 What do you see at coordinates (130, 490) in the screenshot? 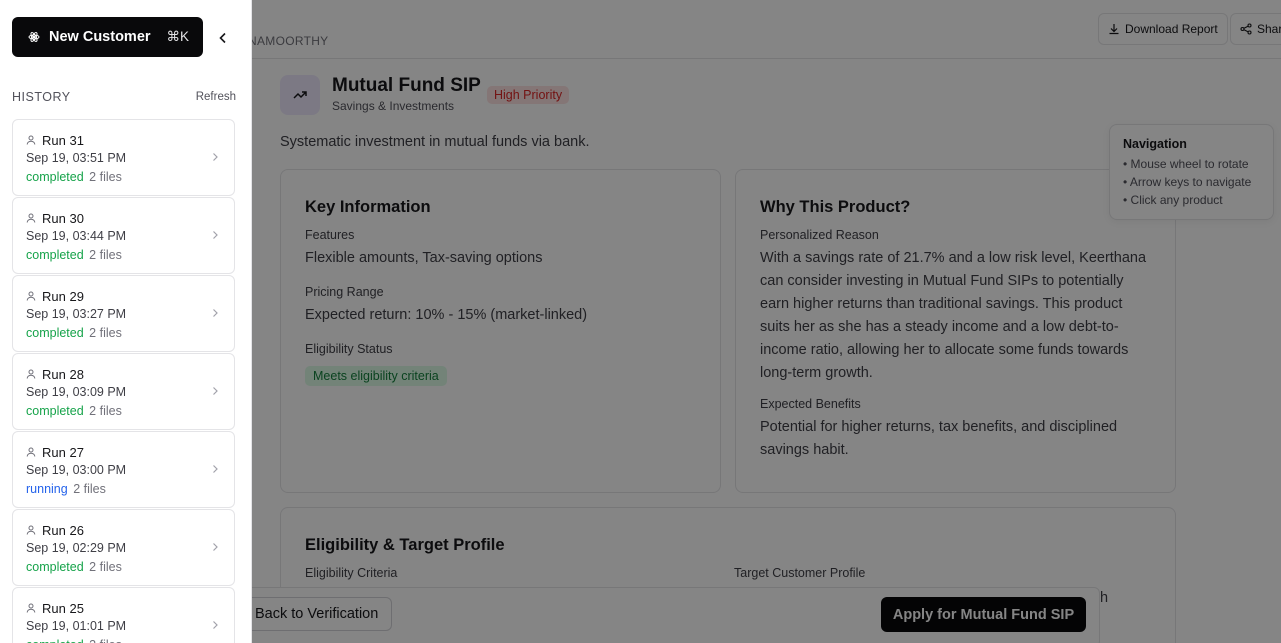
I see `run-status-row: running 2 files` at bounding box center [130, 490].